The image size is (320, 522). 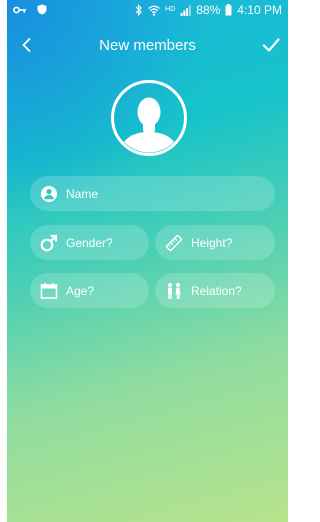 What do you see at coordinates (259, 10) in the screenshot?
I see `status-time: 4:10 PM` at bounding box center [259, 10].